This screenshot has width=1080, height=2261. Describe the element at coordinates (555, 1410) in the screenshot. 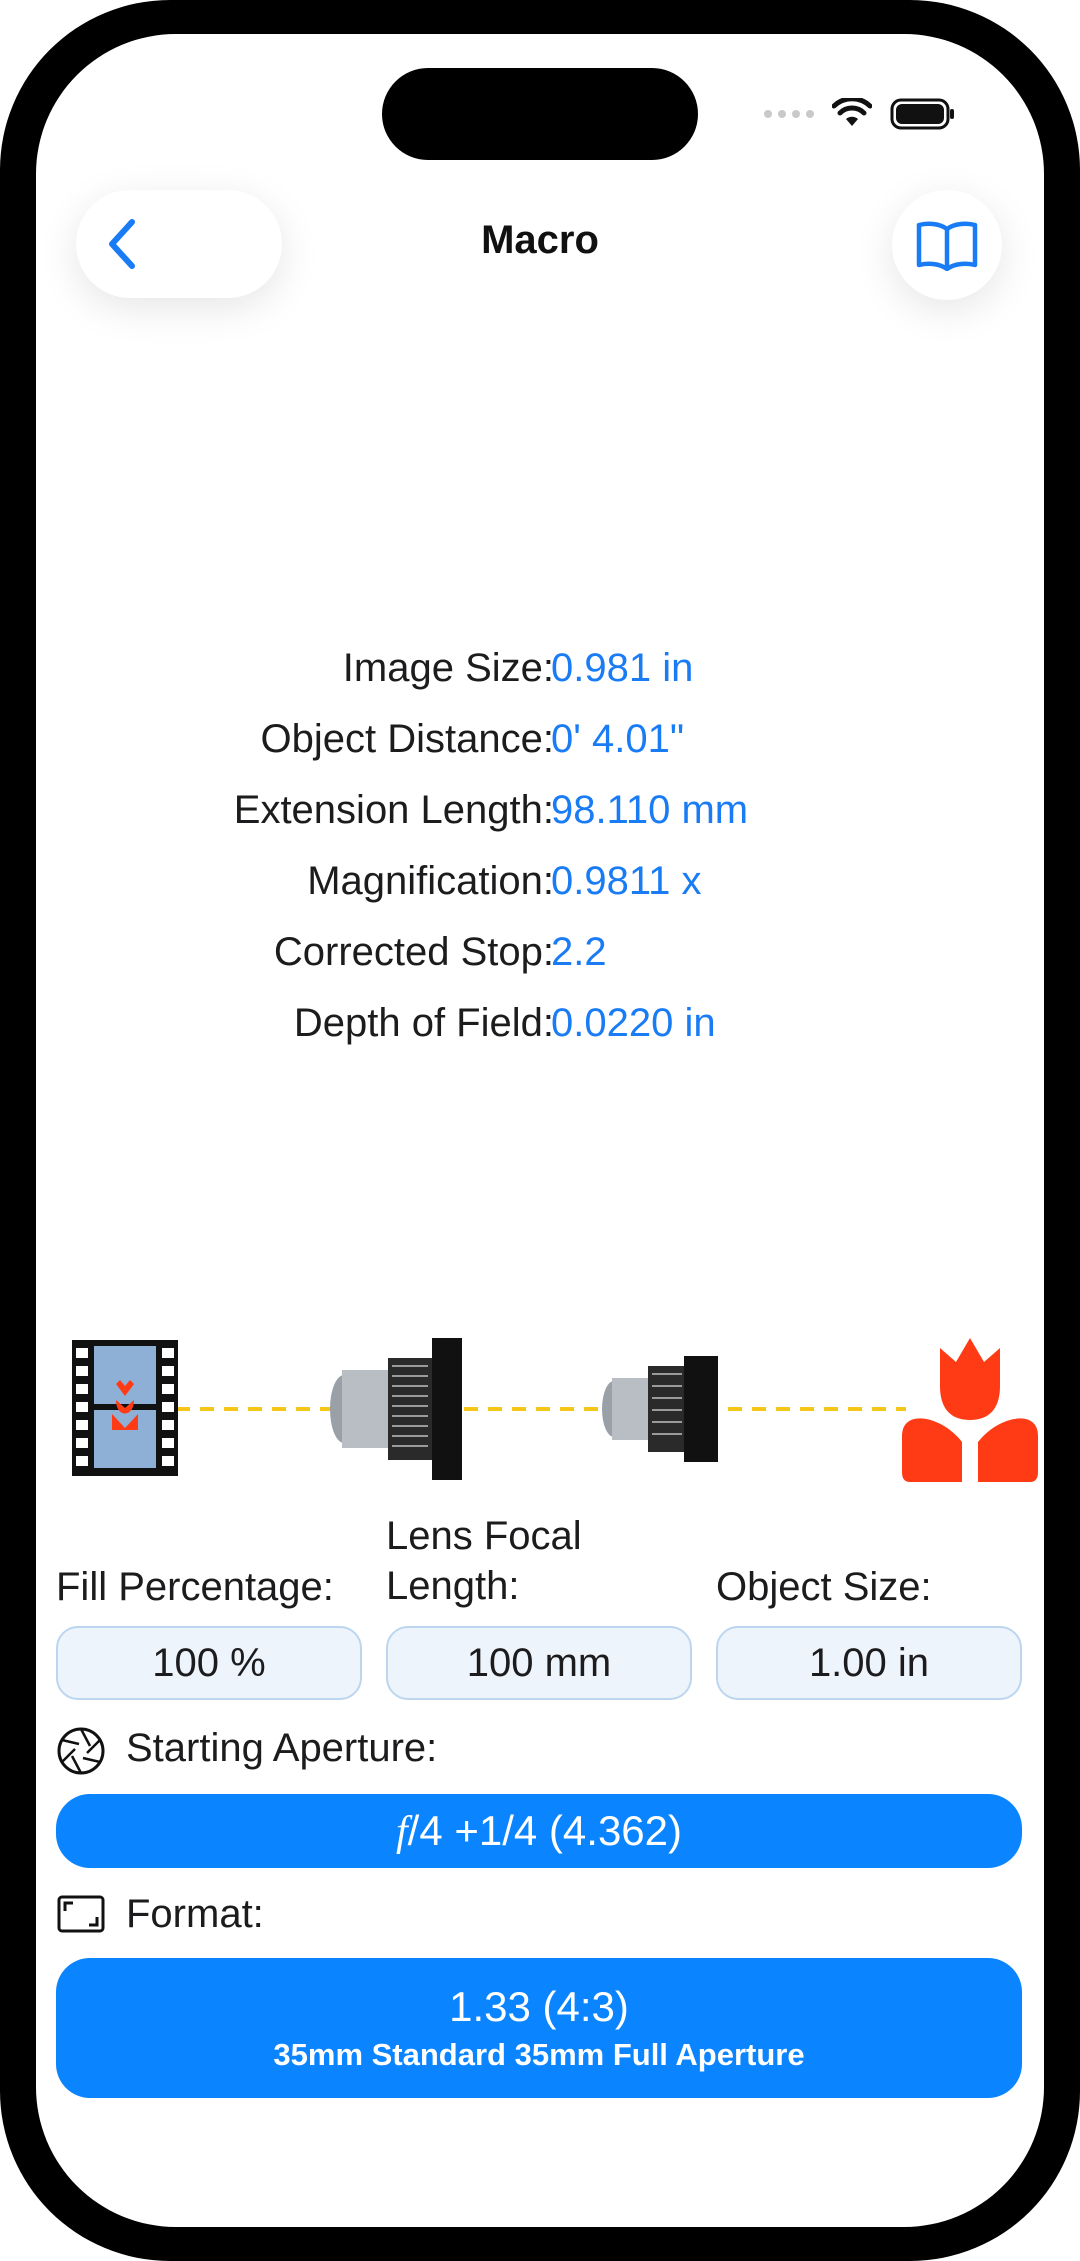

I see `optical-diagram` at that location.